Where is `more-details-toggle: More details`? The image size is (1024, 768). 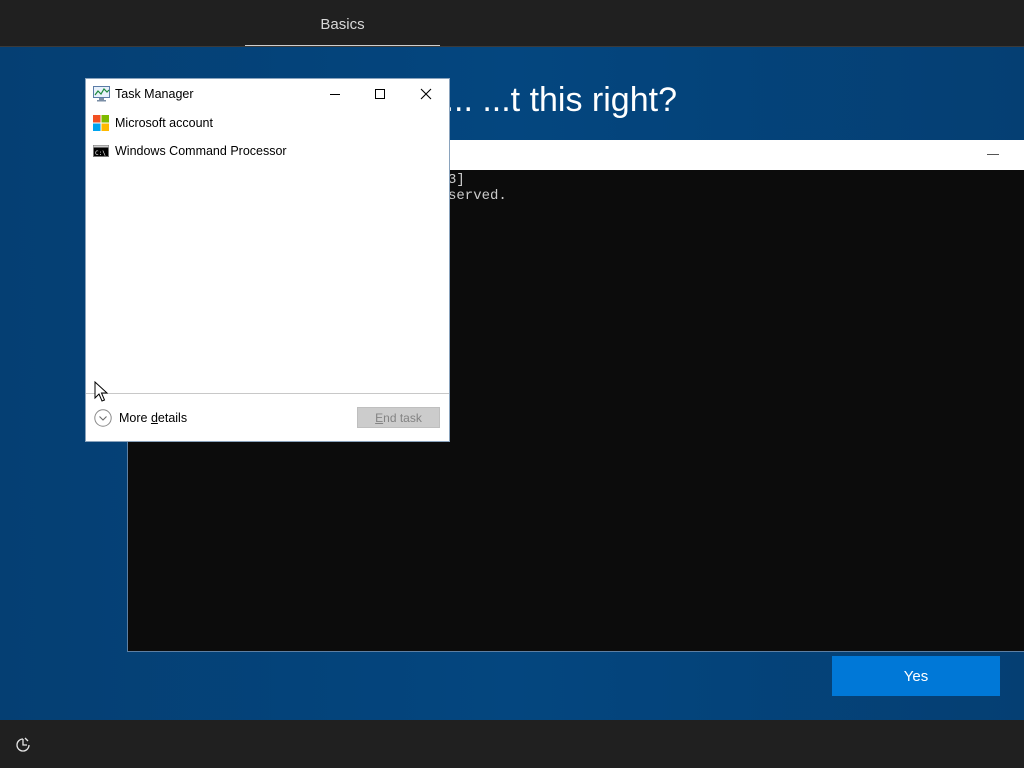 more-details-toggle: More details is located at coordinates (140, 418).